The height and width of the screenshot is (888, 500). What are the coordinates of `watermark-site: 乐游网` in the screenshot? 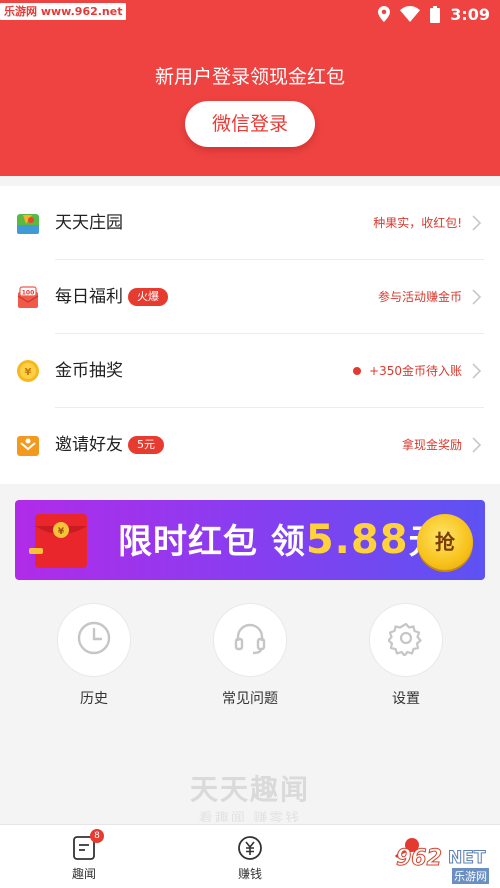 It's located at (470, 876).